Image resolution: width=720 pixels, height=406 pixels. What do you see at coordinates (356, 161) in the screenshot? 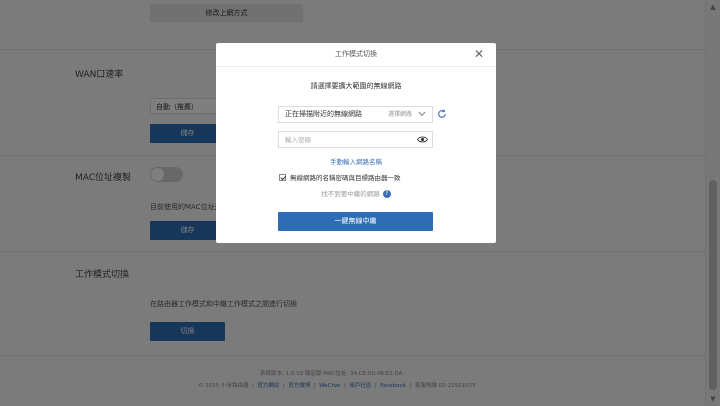
I see `manual-ssid-link: 手動輸入網路名稱` at bounding box center [356, 161].